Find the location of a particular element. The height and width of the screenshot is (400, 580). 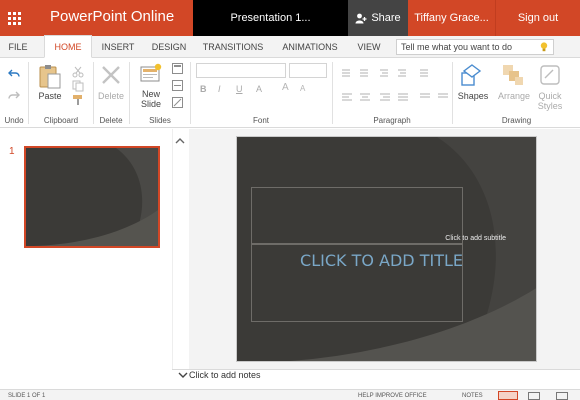

slide-counter: SLIDE 1 OF 1 is located at coordinates (27, 396).